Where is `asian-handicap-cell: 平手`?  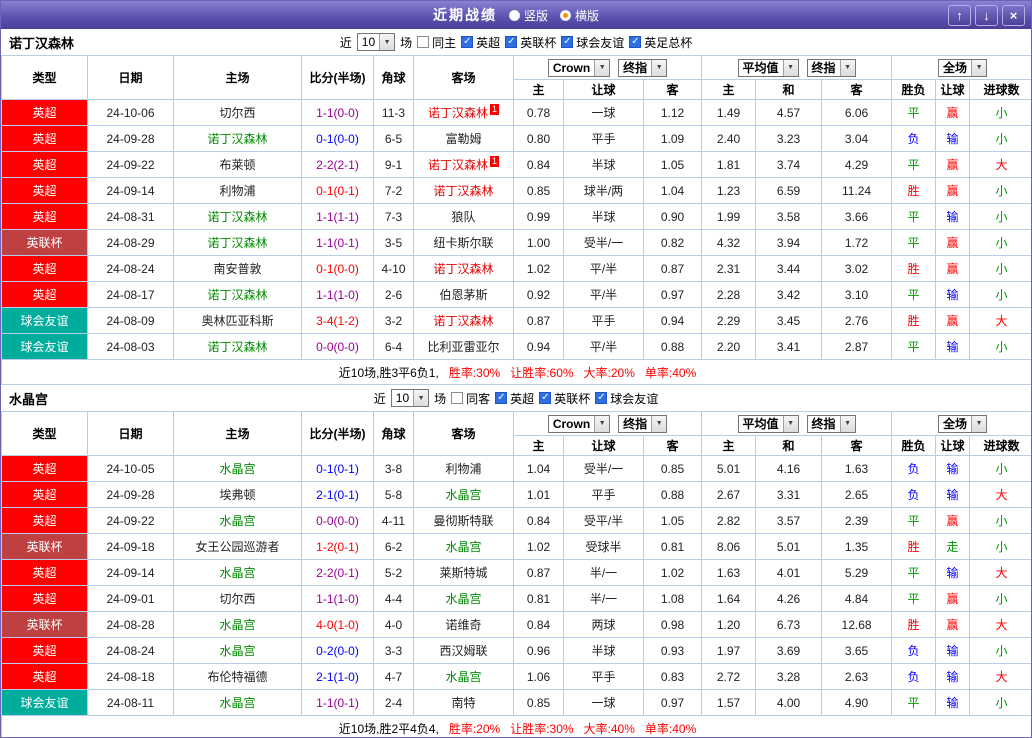
asian-handicap-cell: 平手 is located at coordinates (603, 138).